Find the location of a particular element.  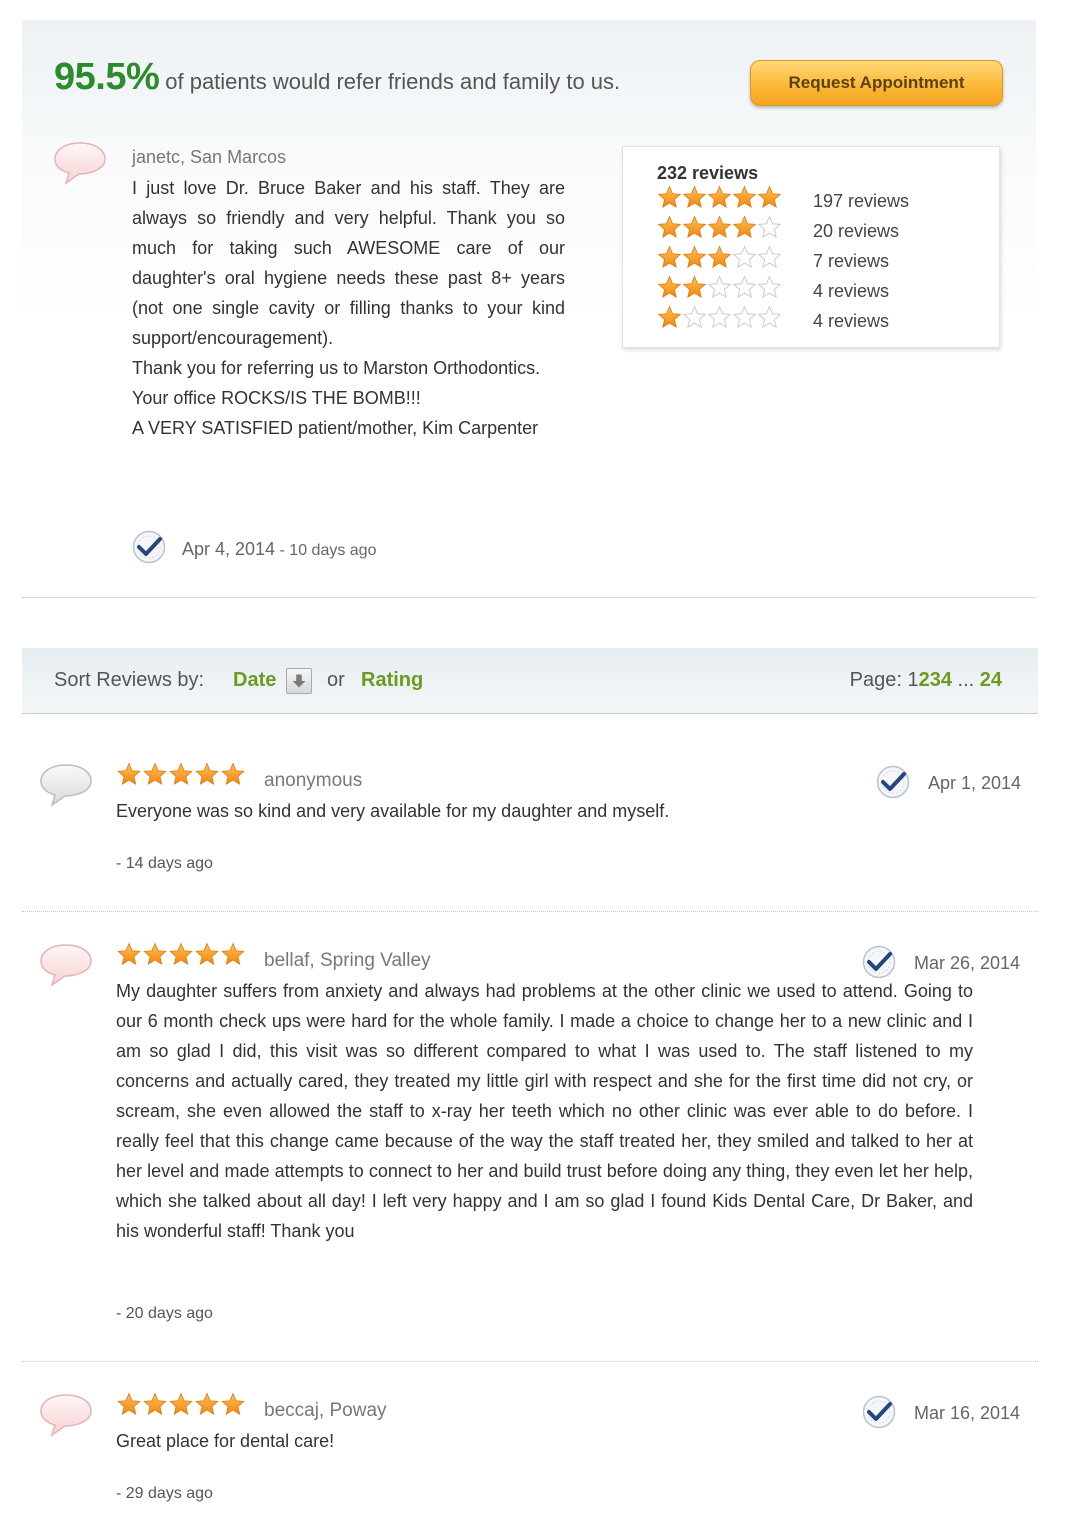

rating-count: 7 reviews is located at coordinates (851, 261).